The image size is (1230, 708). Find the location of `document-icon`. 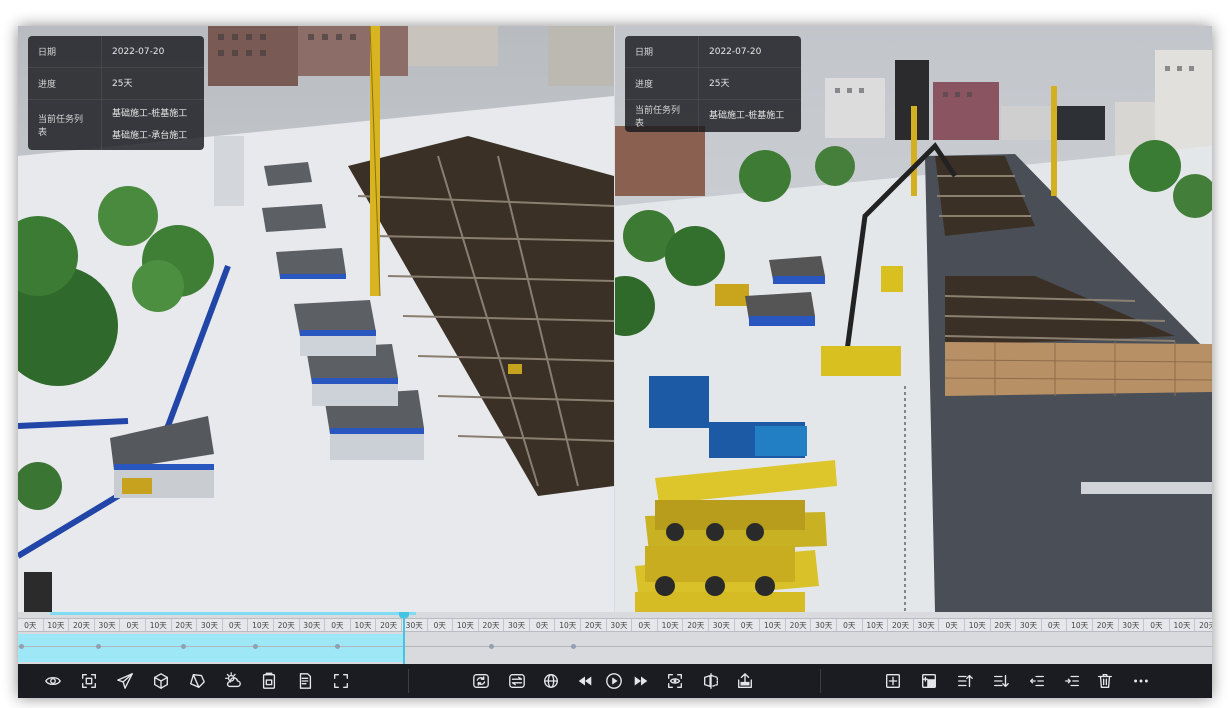

document-icon is located at coordinates (305, 681).